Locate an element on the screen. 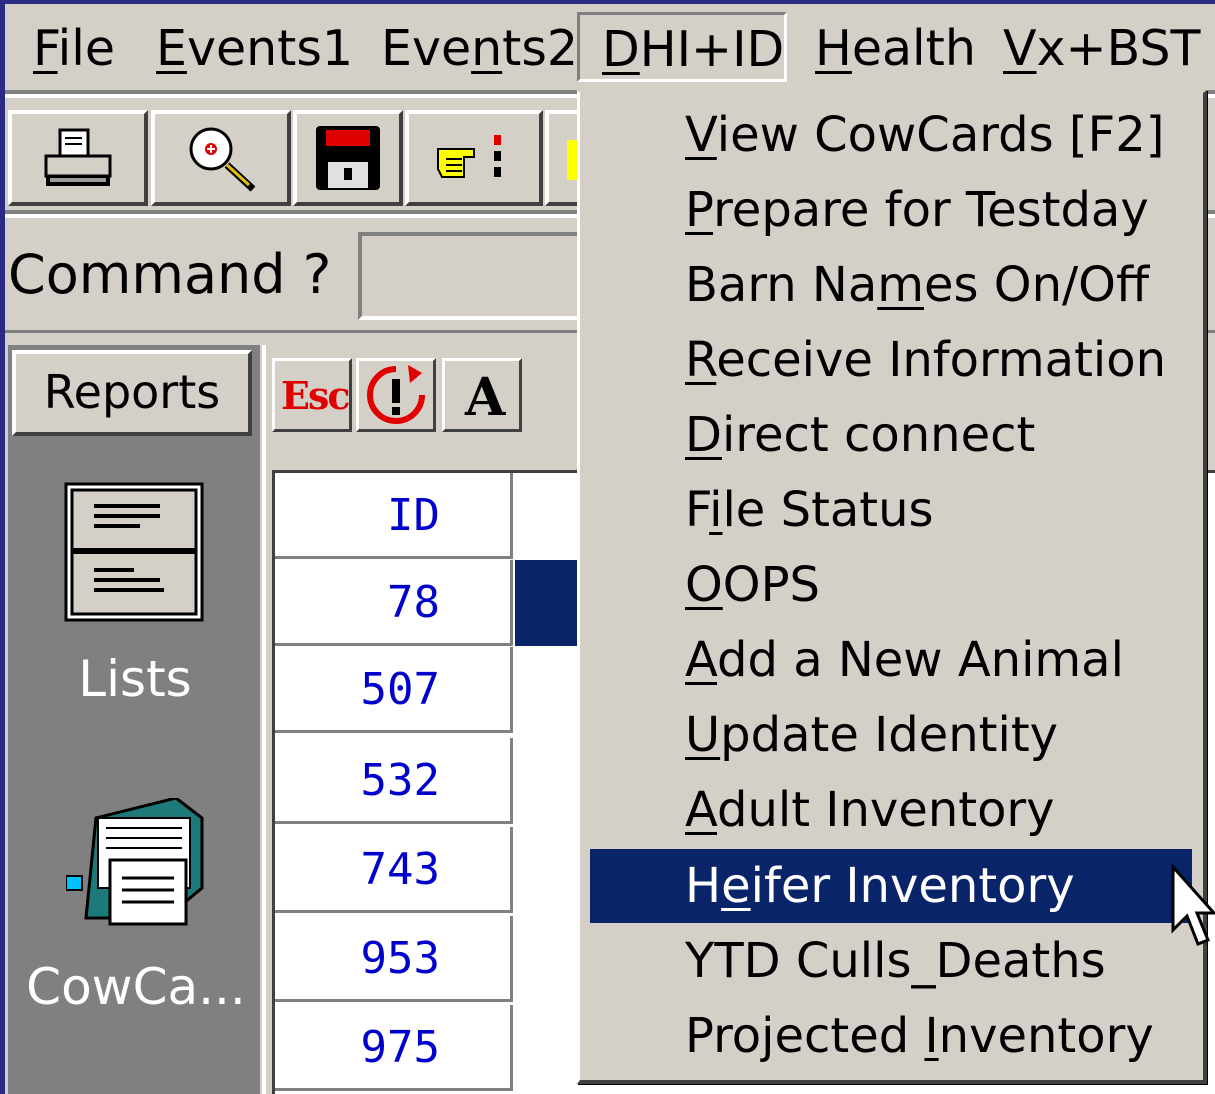 The height and width of the screenshot is (1094, 1215). menu-item-file-status: File Status is located at coordinates (891, 510).